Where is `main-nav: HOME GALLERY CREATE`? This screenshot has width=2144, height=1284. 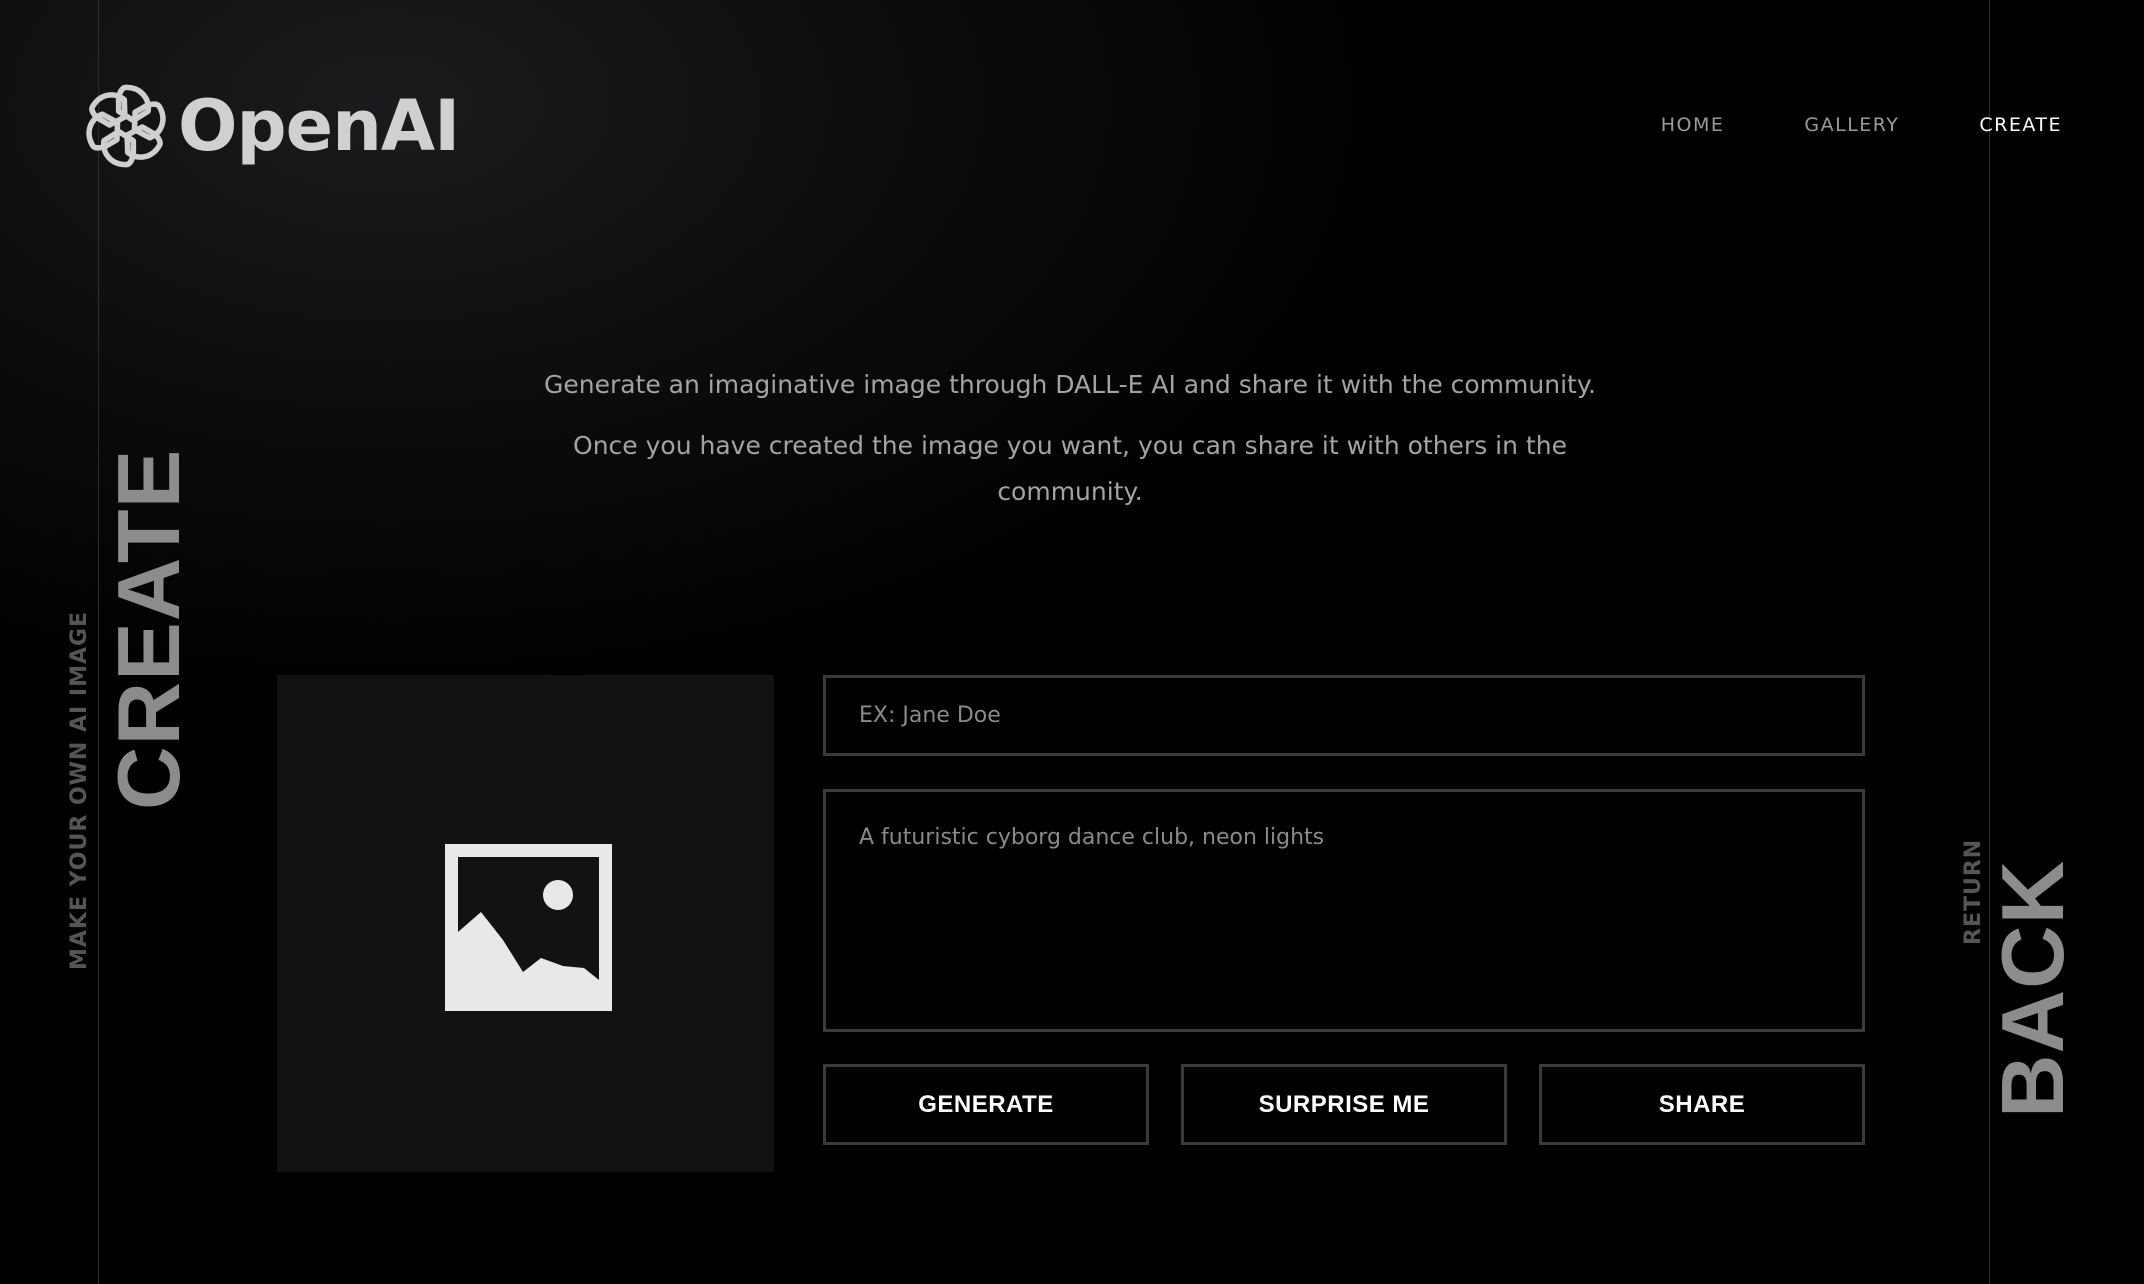
main-nav: HOME GALLERY CREATE is located at coordinates (1861, 125).